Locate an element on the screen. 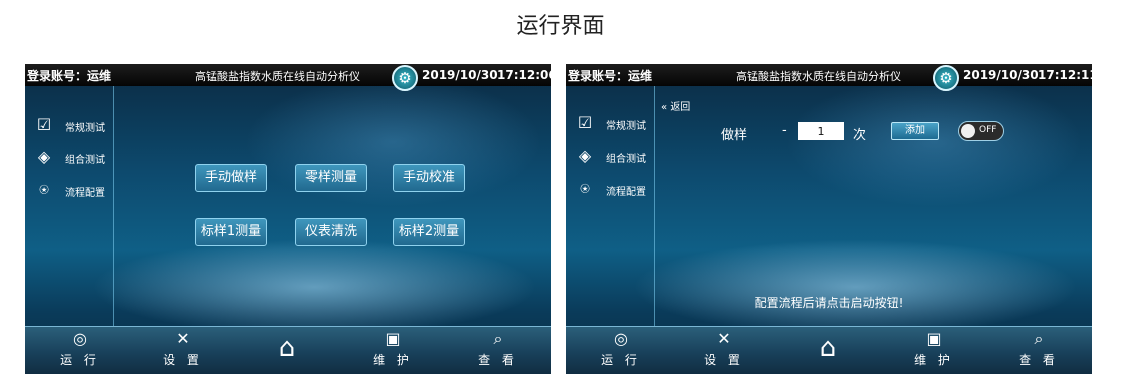  back-button: « 返回 is located at coordinates (675, 105).